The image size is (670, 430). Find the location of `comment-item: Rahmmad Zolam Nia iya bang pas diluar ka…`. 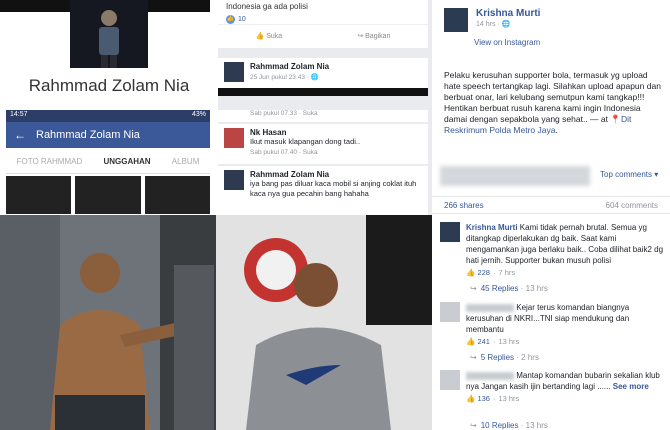

comment-item: Rahmmad Zolam Nia iya bang pas diluar ka… is located at coordinates (323, 191).